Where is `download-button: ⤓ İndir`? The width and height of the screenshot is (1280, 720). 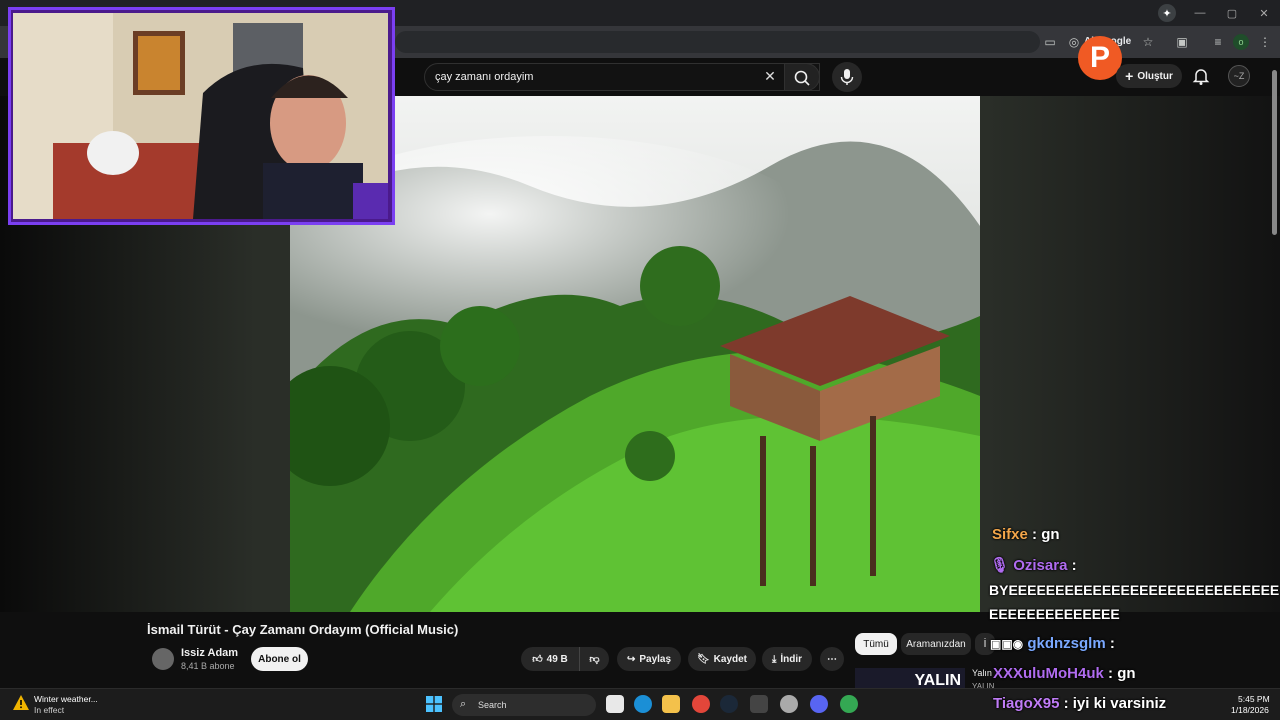 download-button: ⤓ İndir is located at coordinates (787, 659).